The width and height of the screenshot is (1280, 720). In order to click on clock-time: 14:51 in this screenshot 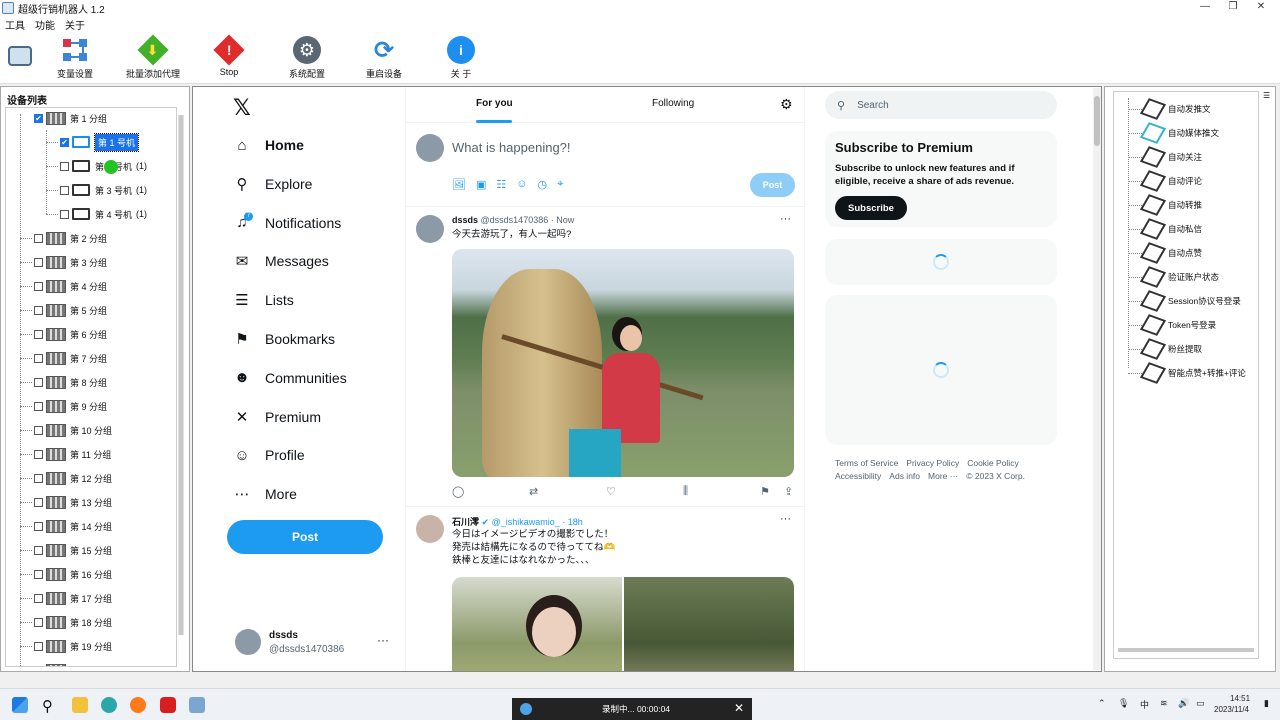, I will do `click(1240, 698)`.